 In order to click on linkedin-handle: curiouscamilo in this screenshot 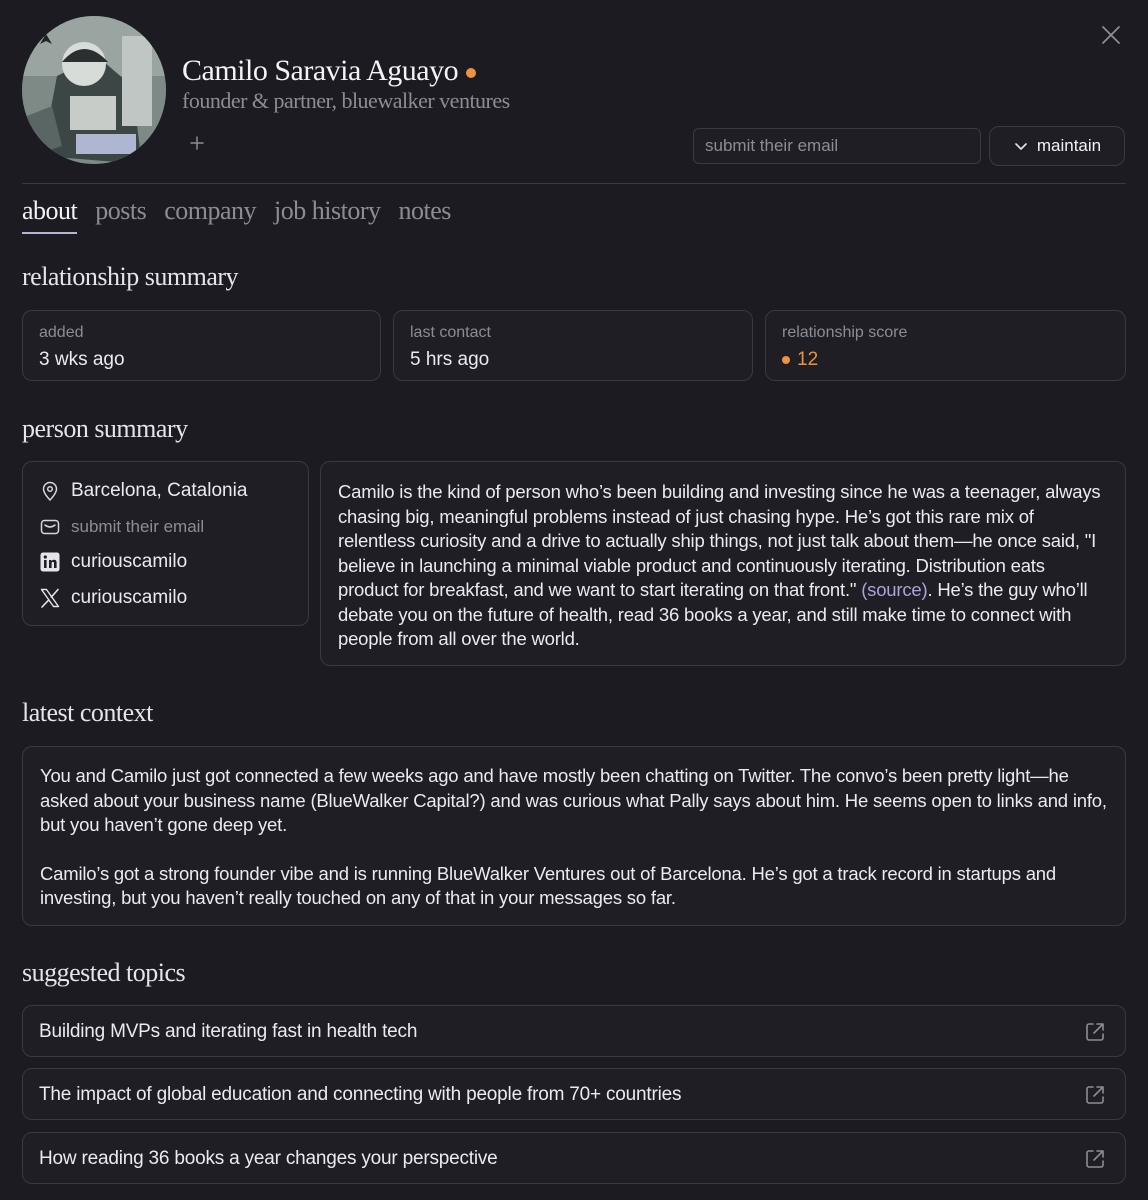, I will do `click(129, 561)`.